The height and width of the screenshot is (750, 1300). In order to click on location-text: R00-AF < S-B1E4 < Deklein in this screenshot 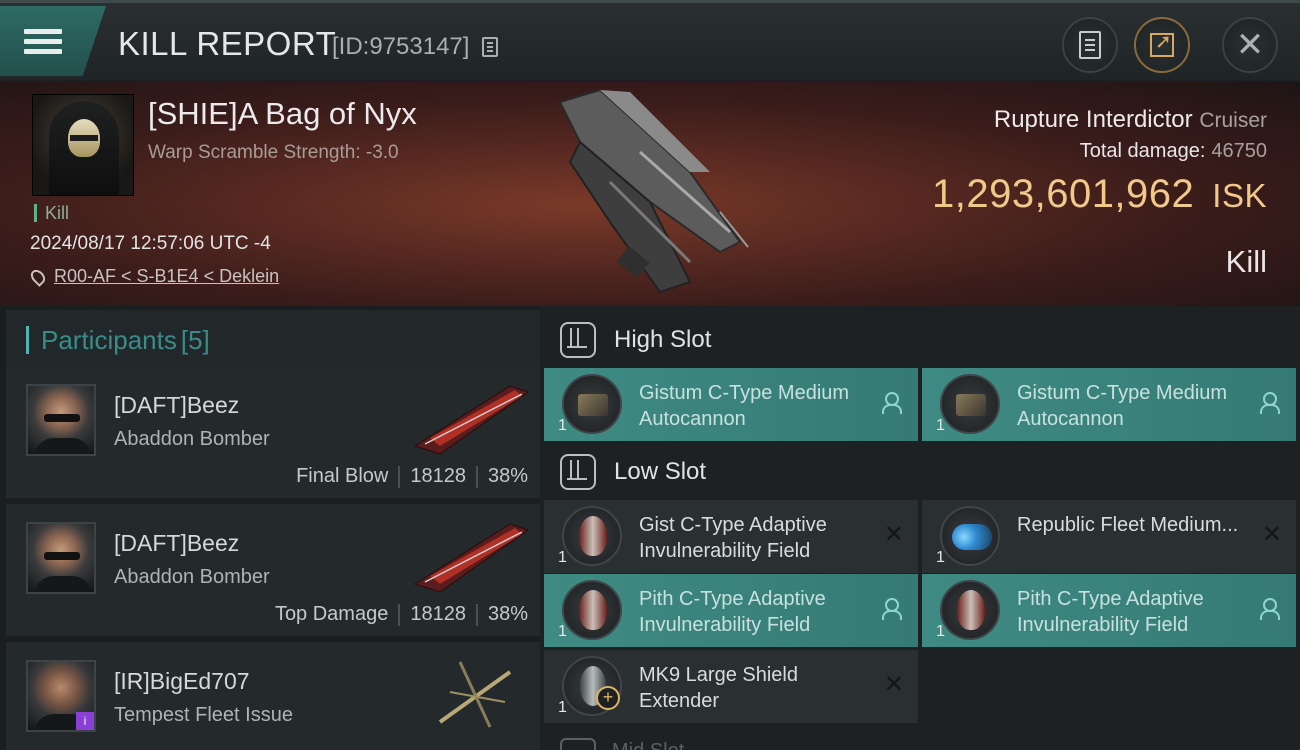, I will do `click(166, 276)`.